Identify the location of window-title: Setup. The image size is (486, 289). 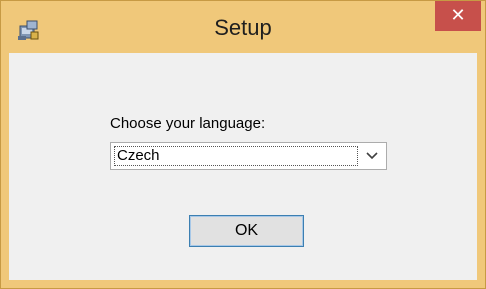
(243, 27).